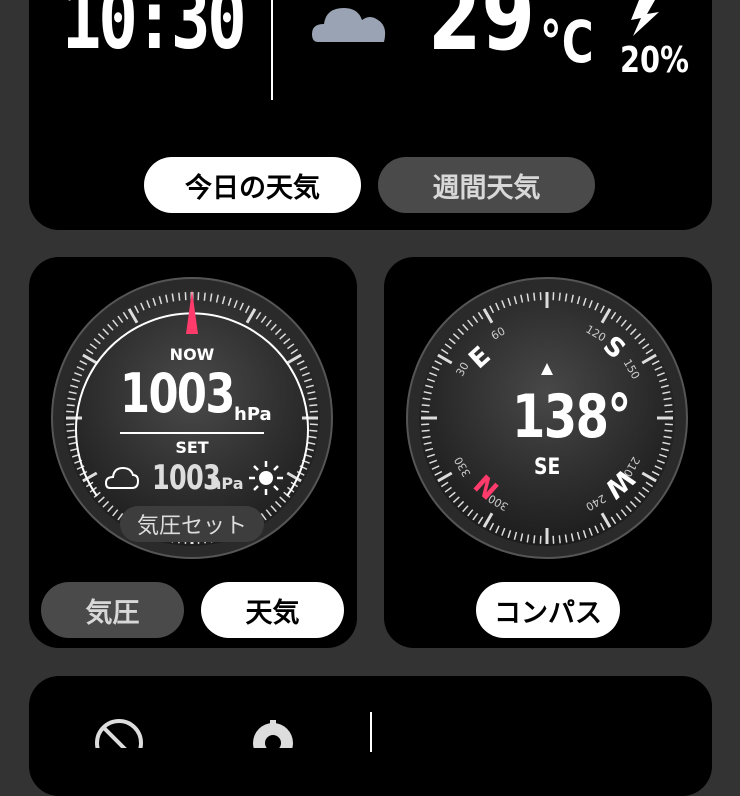 The image size is (740, 796). I want to click on cardinal-e: E, so click(479, 358).